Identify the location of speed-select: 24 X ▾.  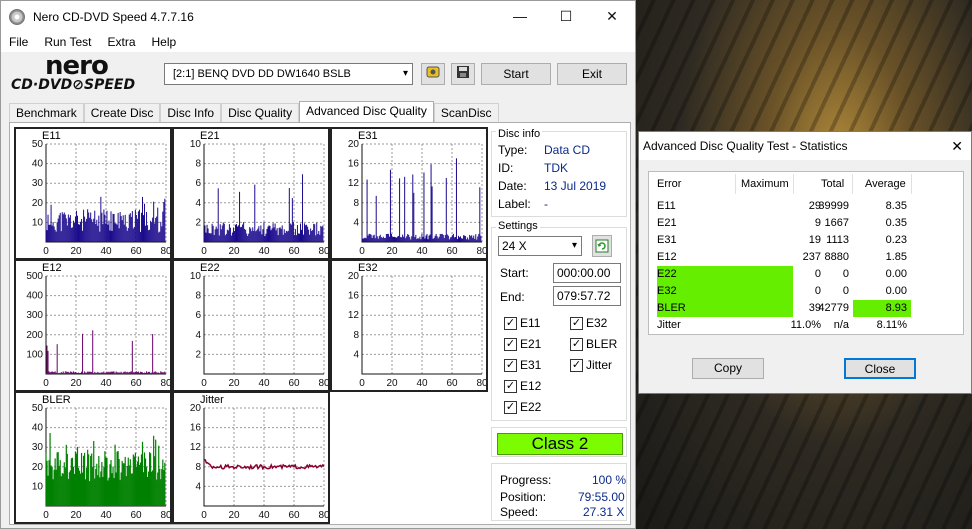
(540, 246).